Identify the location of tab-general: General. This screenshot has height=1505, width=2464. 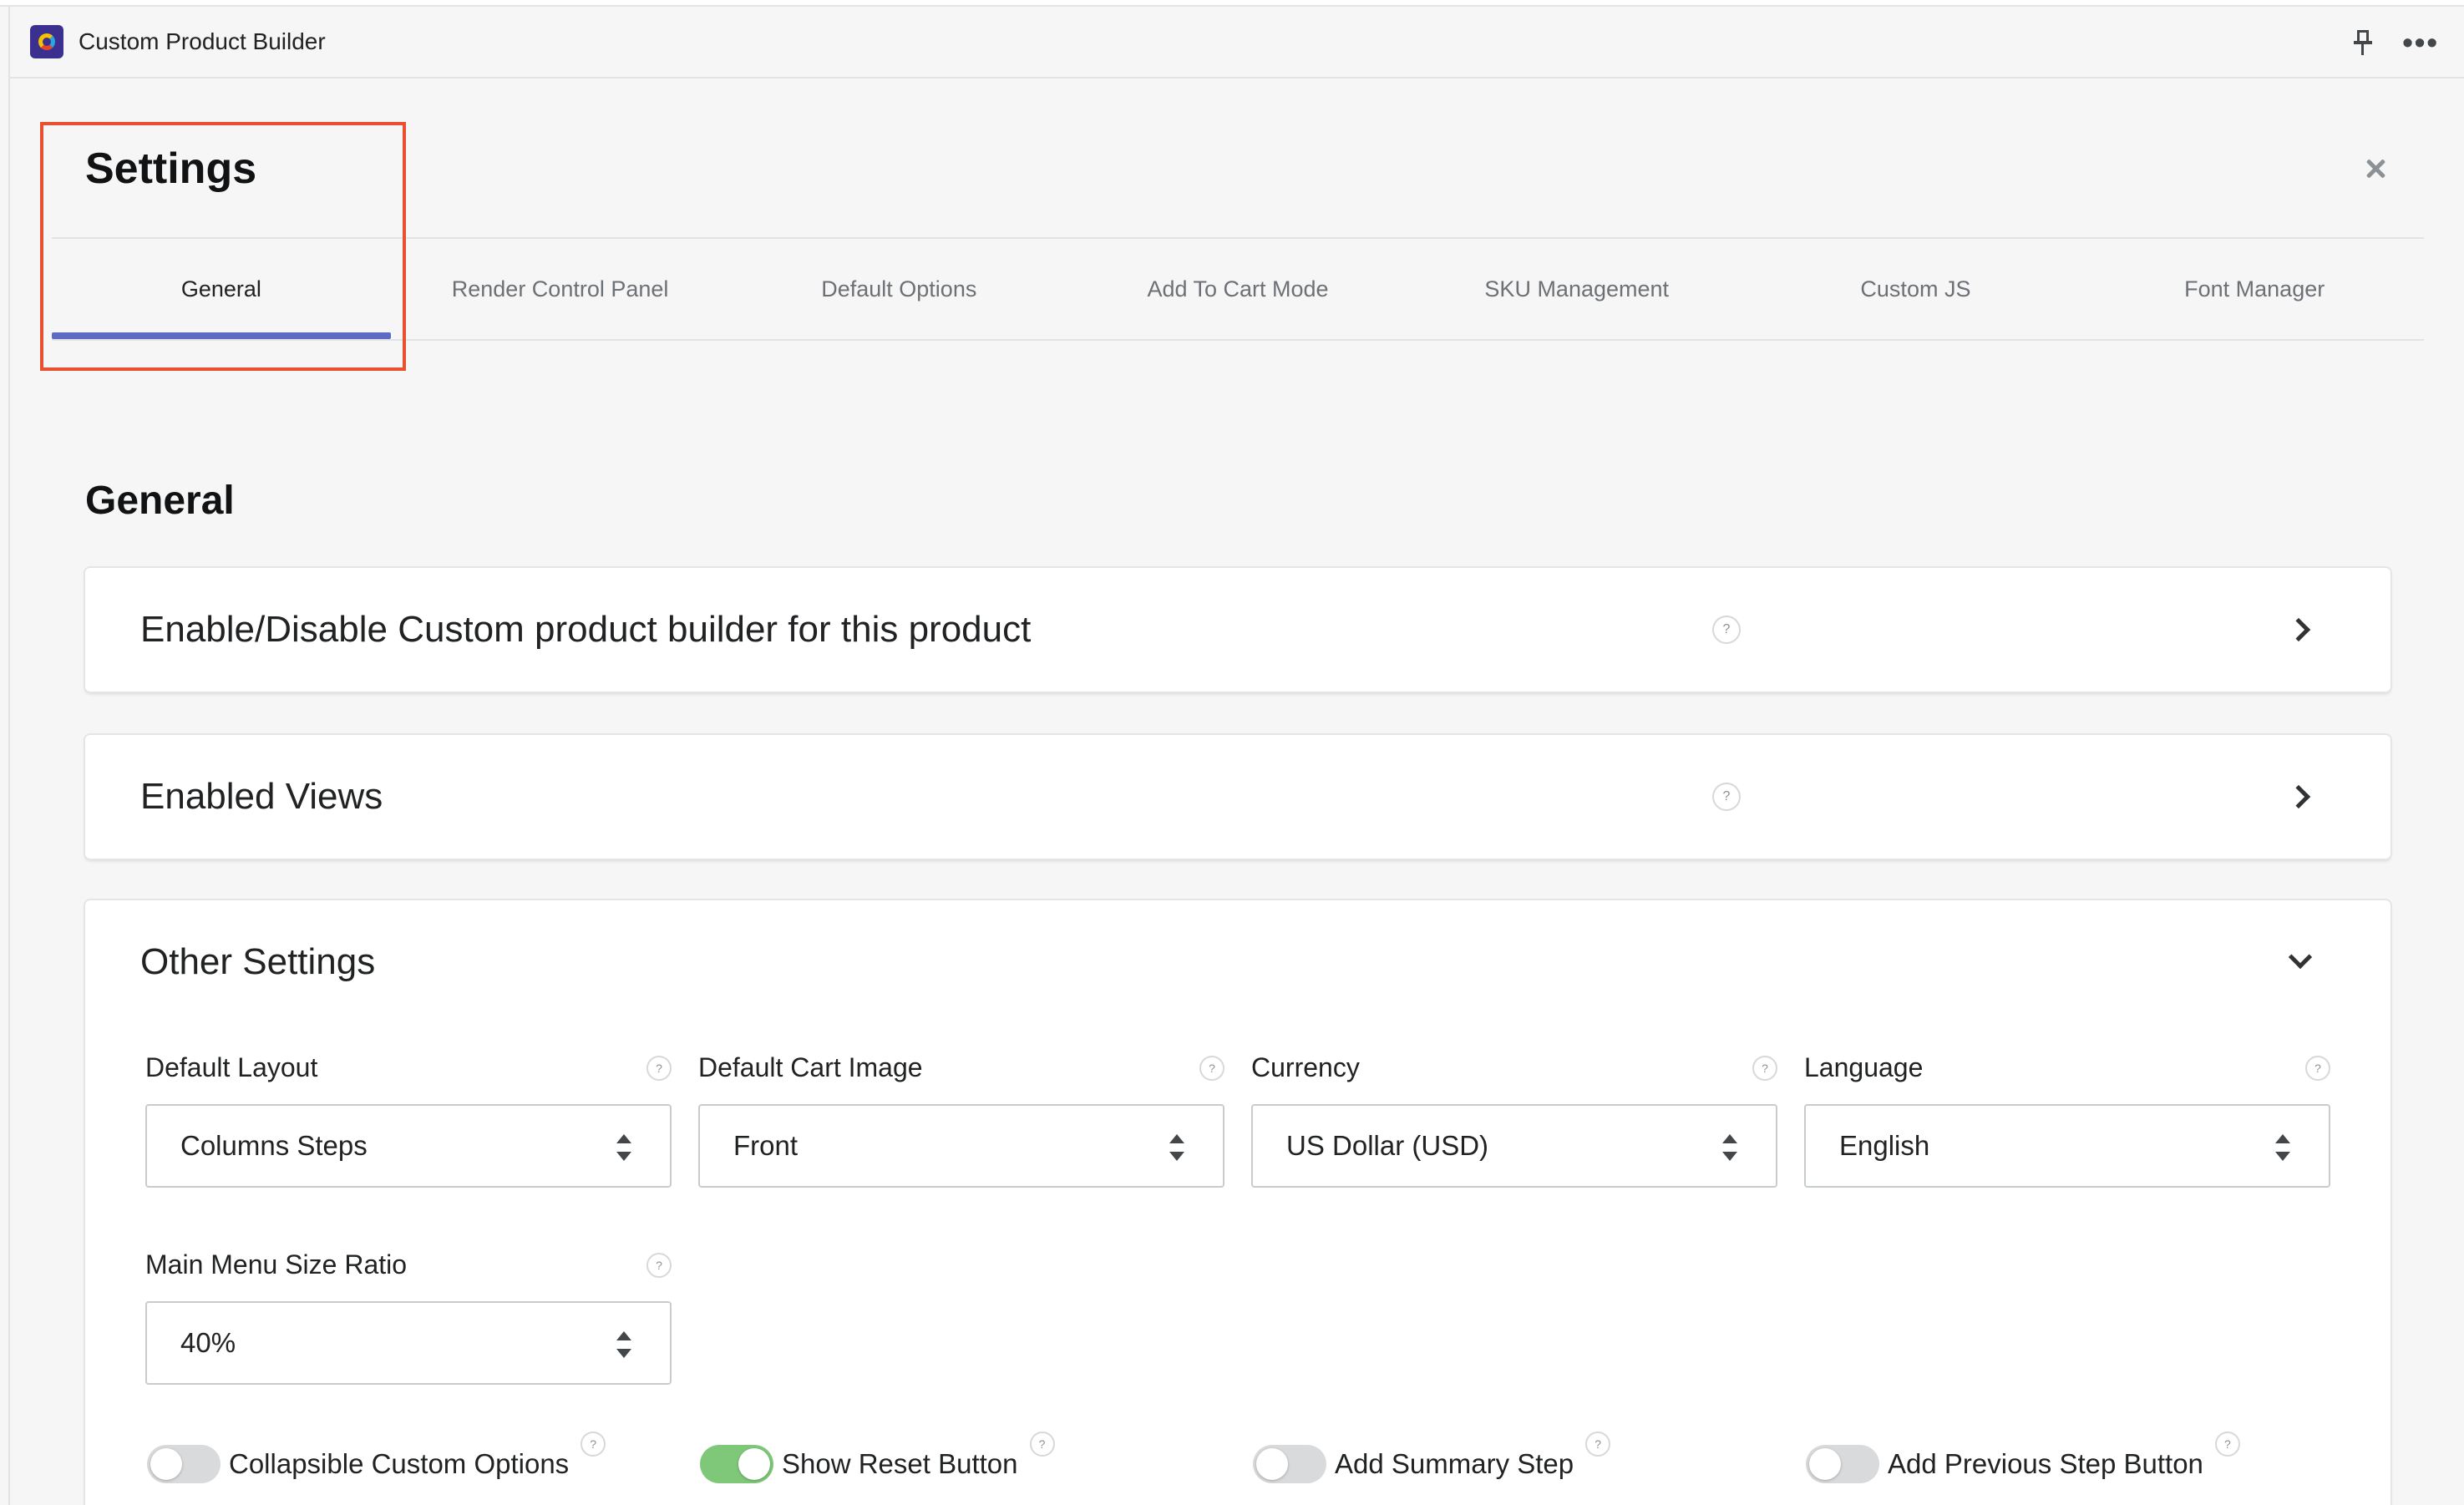
(221, 289).